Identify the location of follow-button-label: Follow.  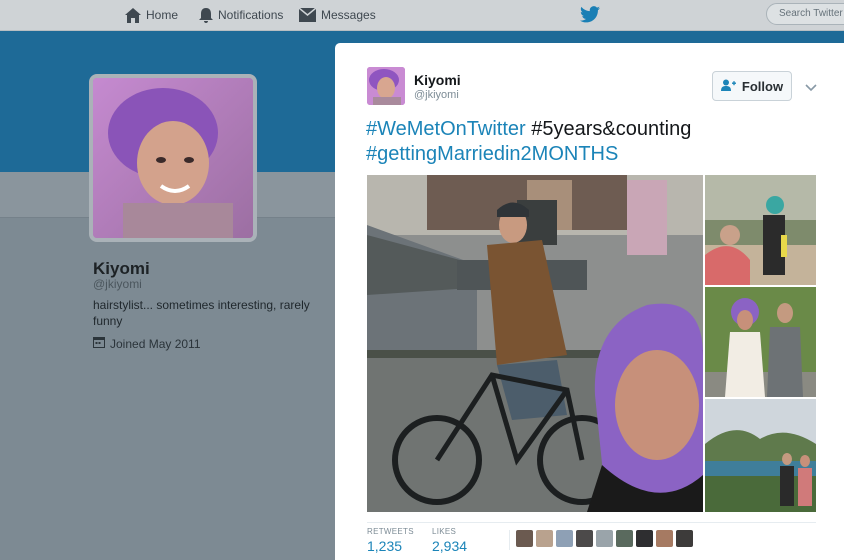
(762, 86).